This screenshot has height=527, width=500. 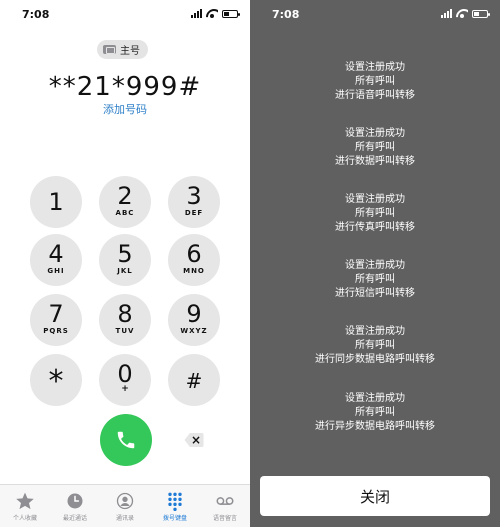 What do you see at coordinates (375, 359) in the screenshot?
I see `message-line: 进行同步数据电路呼叫转移` at bounding box center [375, 359].